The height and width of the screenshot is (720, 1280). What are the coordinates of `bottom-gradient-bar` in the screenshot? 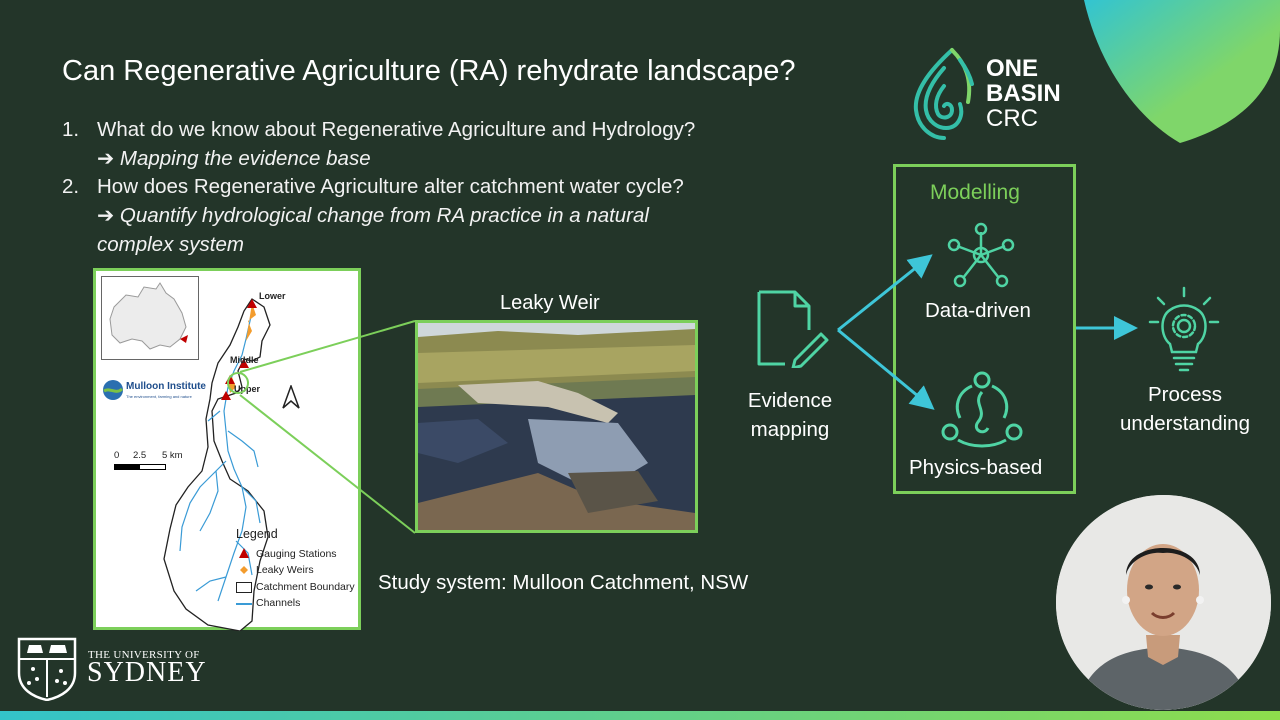 It's located at (640, 715).